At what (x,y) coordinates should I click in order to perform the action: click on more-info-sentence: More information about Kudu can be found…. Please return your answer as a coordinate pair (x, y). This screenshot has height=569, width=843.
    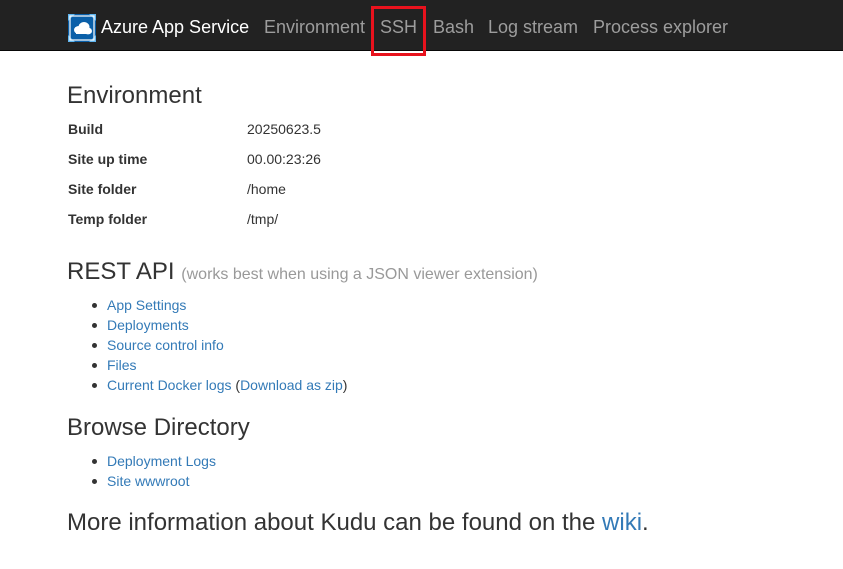
    Looking at the image, I should click on (335, 522).